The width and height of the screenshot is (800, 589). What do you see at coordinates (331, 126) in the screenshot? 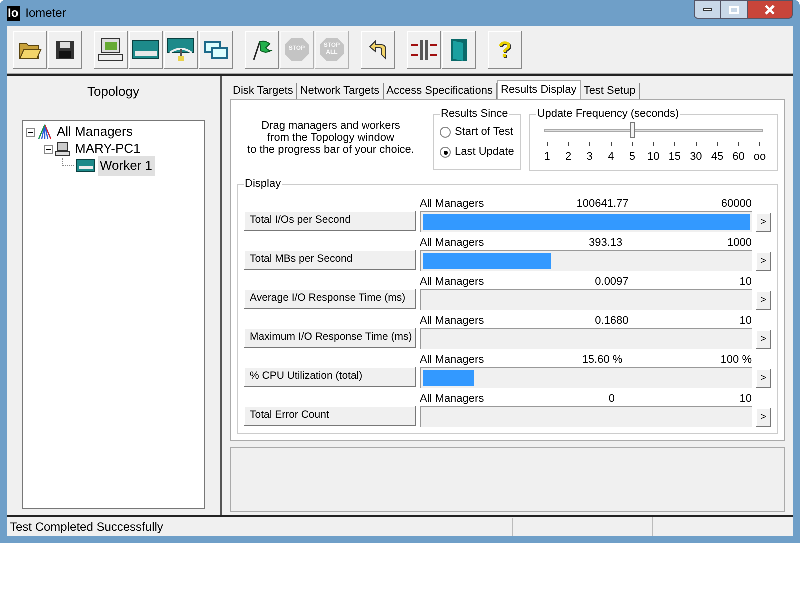
I see `hint-text: Drag managers and workers` at bounding box center [331, 126].